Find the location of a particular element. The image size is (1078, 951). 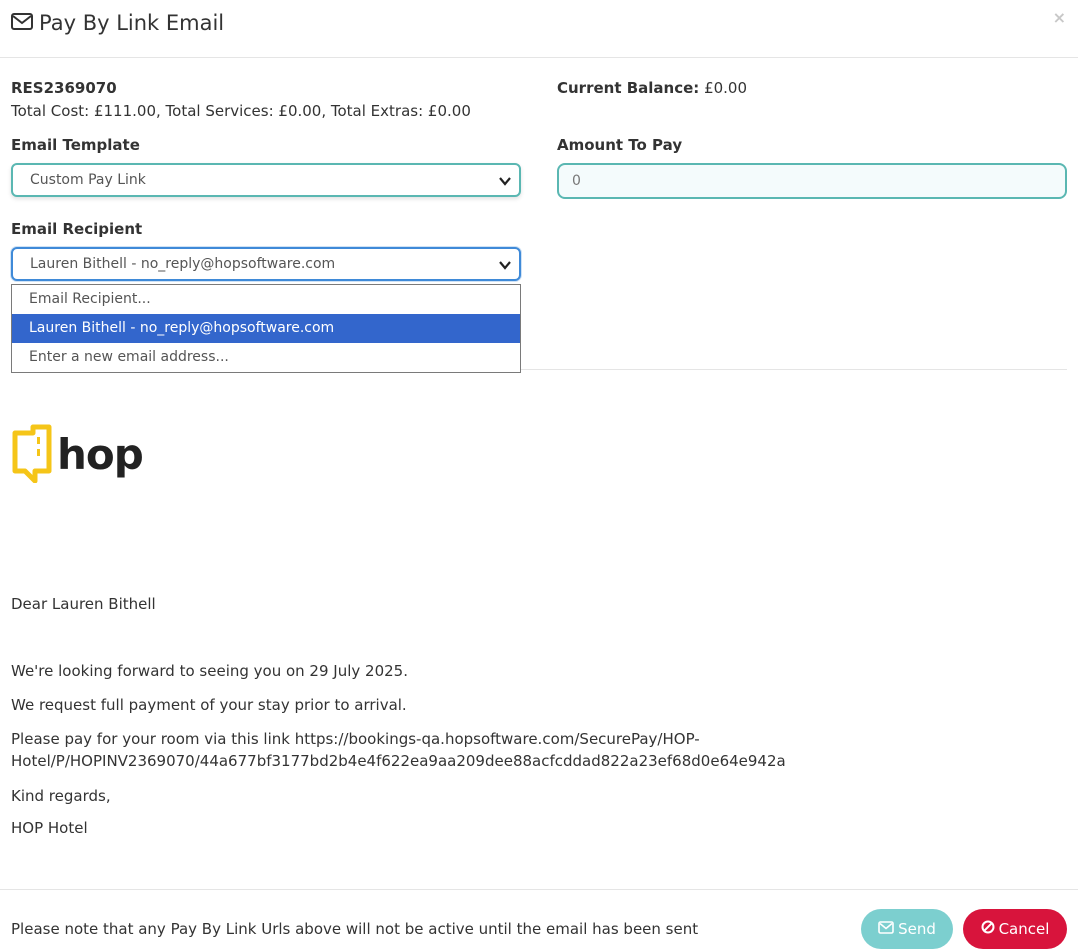

email-signoff: Kind regards, is located at coordinates (61, 796).